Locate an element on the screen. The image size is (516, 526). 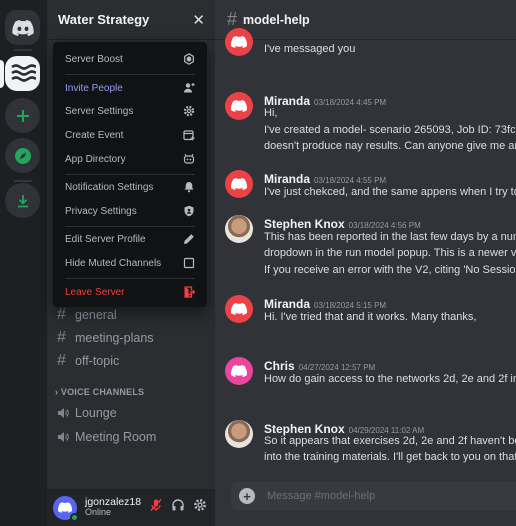
menu-item-label: Server Boost is located at coordinates (94, 59).